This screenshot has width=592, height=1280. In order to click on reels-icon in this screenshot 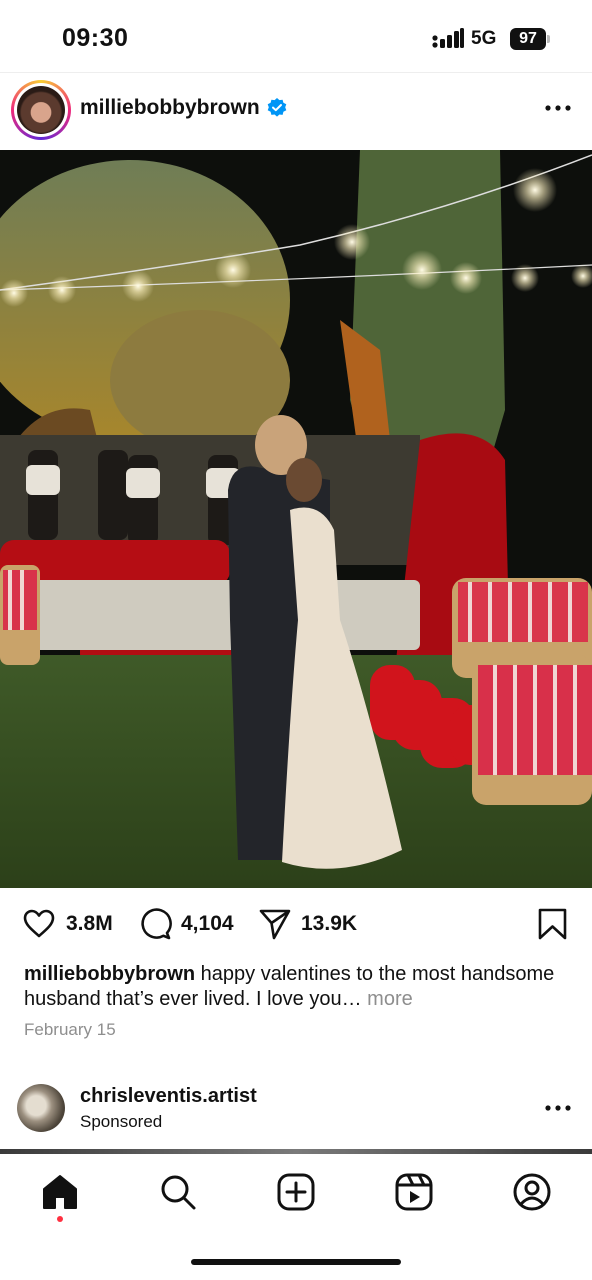, I will do `click(414, 1192)`.